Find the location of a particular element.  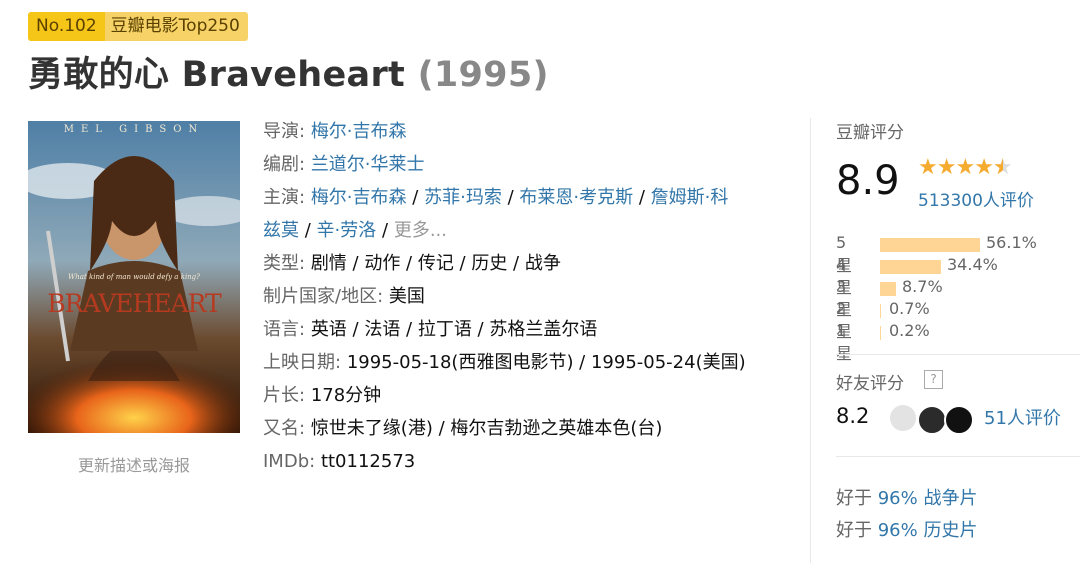

info-row-runtime: 片长: 178分钟 is located at coordinates (322, 396).